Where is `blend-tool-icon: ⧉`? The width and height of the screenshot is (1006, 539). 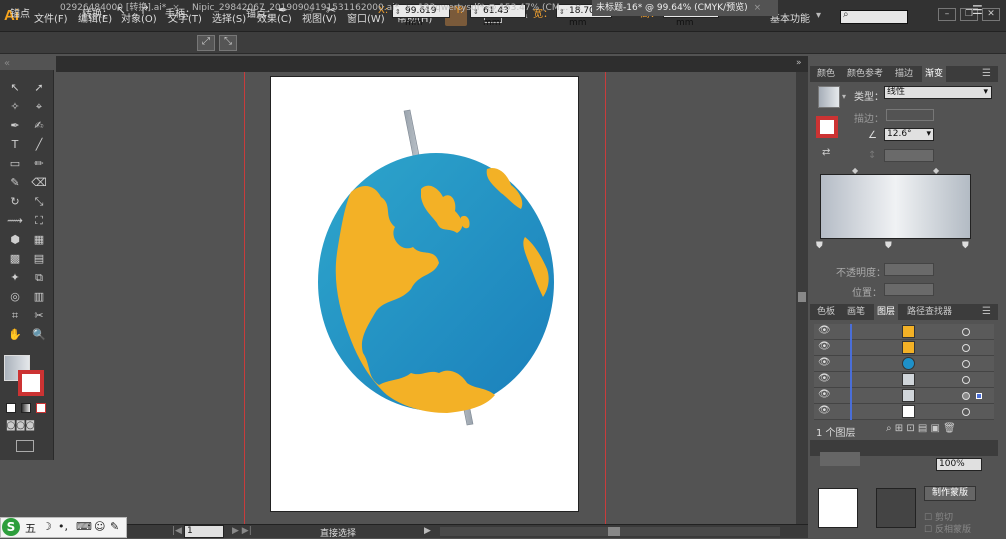 blend-tool-icon: ⧉ is located at coordinates (39, 278).